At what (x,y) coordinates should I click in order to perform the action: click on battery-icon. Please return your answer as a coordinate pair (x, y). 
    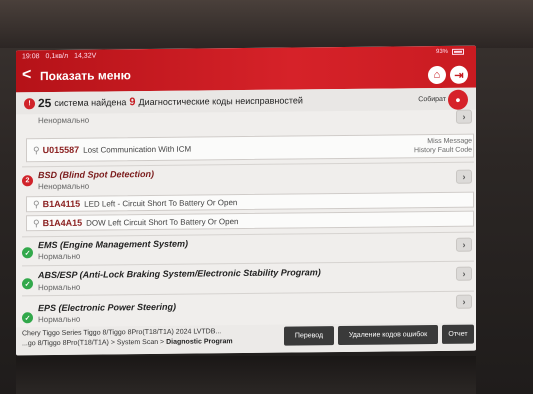
    Looking at the image, I should click on (458, 51).